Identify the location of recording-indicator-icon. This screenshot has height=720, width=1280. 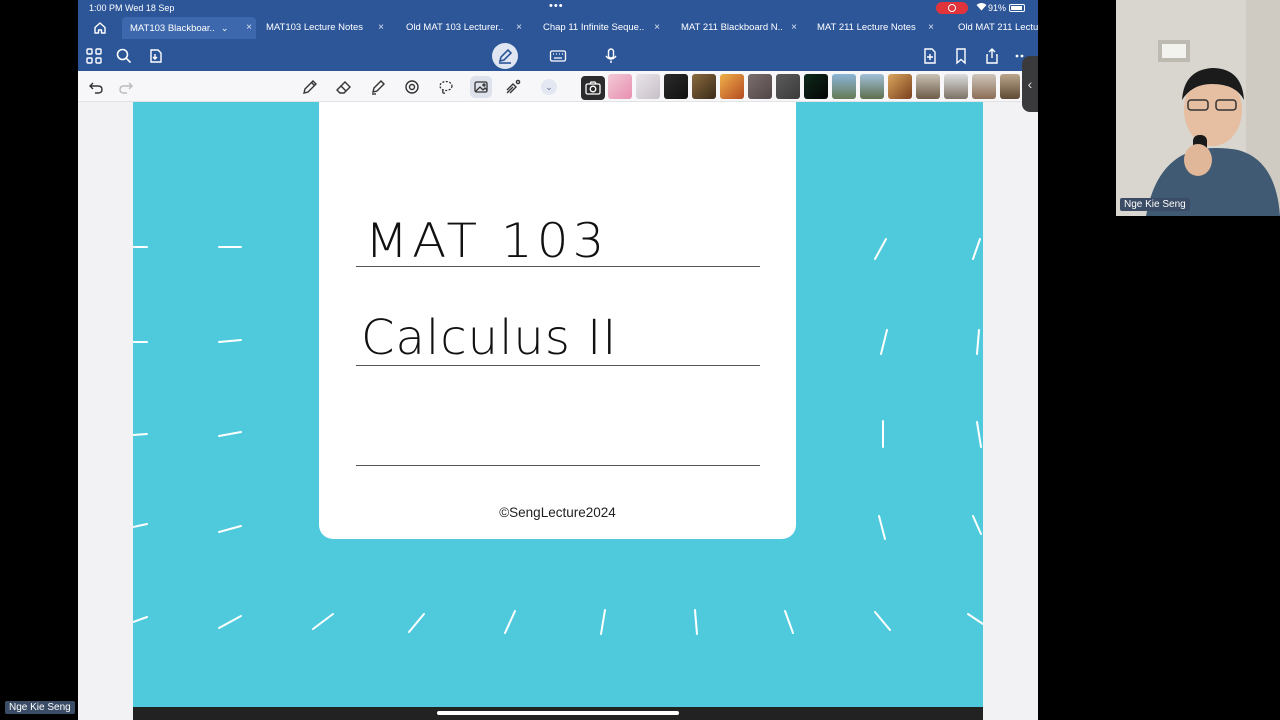
(952, 8).